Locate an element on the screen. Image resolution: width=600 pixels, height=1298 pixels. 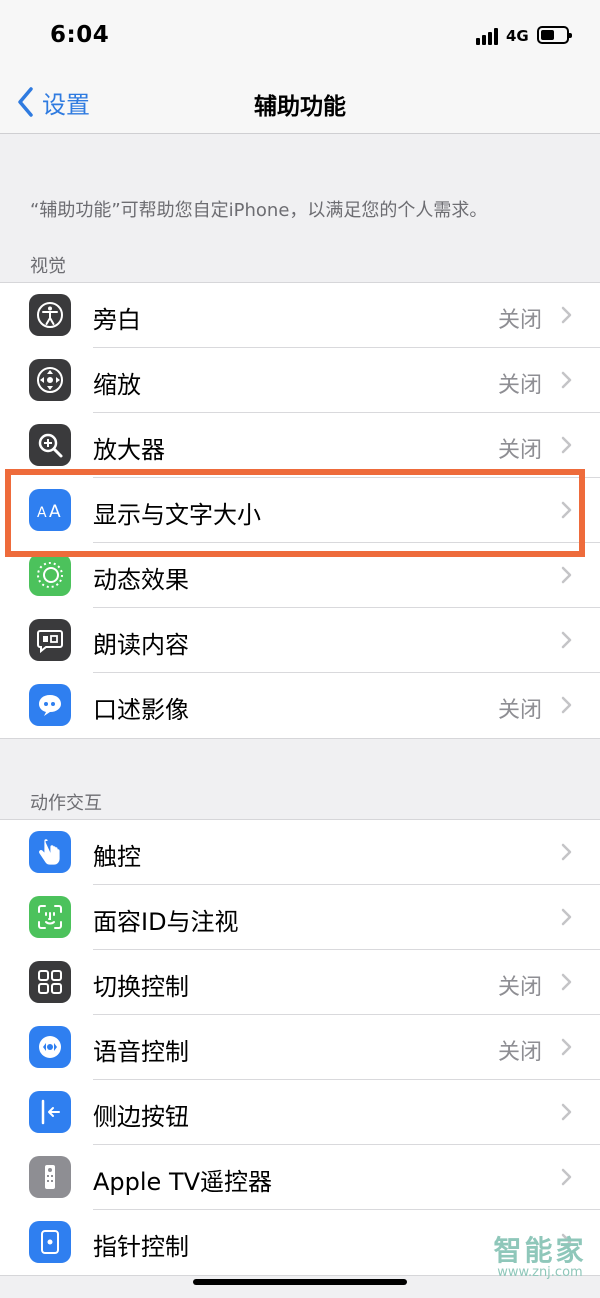
settings-row-side-button: 侧边按钮 is located at coordinates (300, 1112).